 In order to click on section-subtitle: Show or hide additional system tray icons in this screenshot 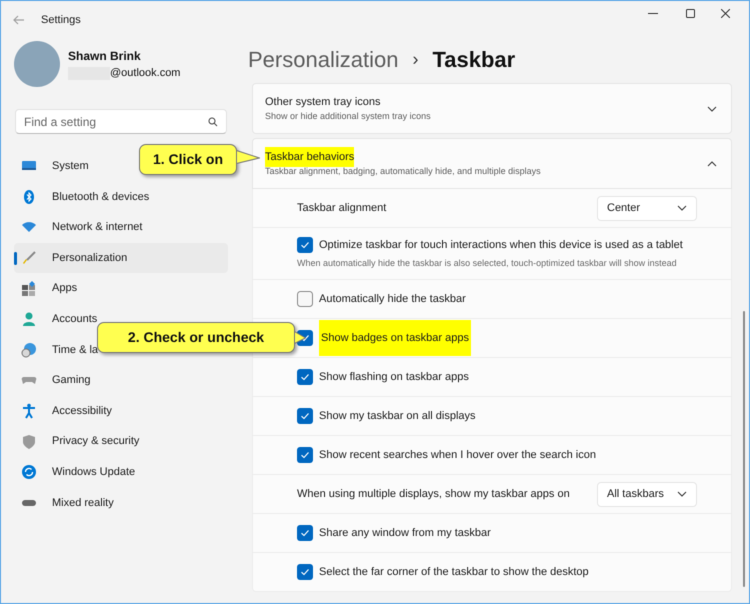, I will do `click(348, 116)`.